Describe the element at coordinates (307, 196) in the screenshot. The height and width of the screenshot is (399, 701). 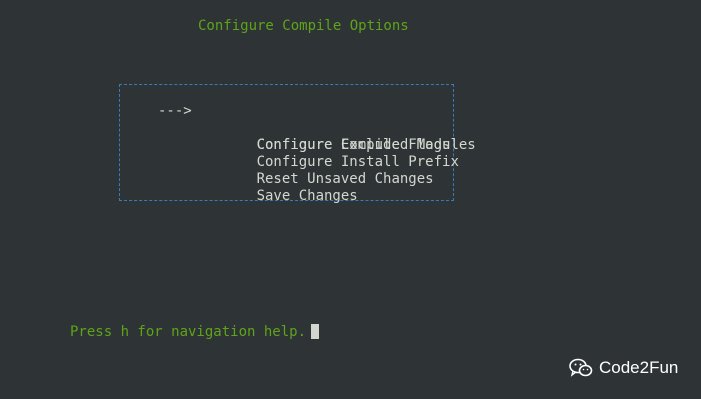
I see `menu-item-label: Save Changes` at that location.